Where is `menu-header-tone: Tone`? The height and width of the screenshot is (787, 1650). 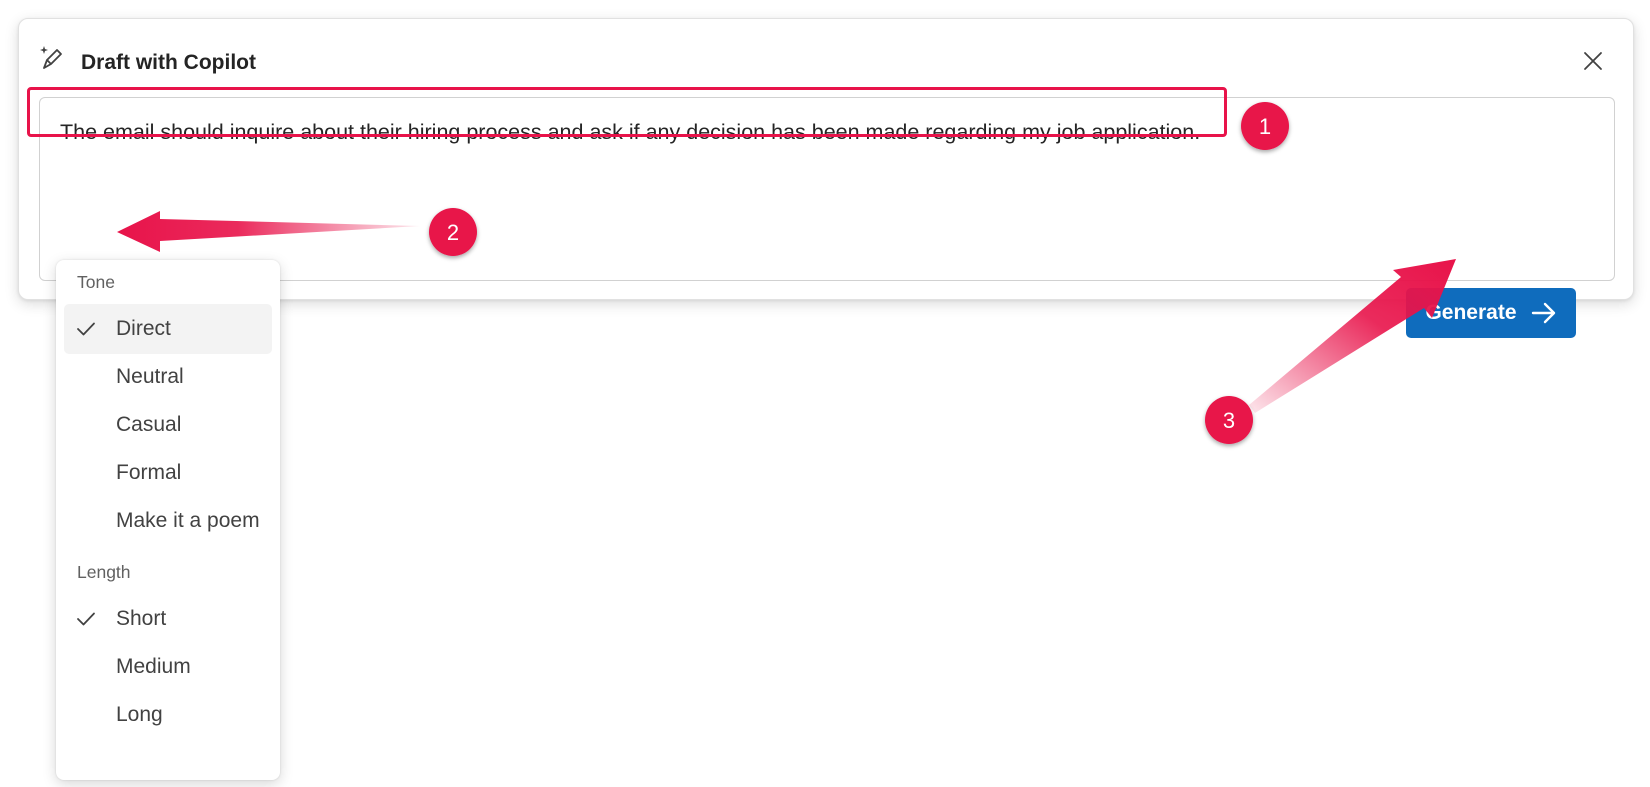 menu-header-tone: Tone is located at coordinates (96, 282).